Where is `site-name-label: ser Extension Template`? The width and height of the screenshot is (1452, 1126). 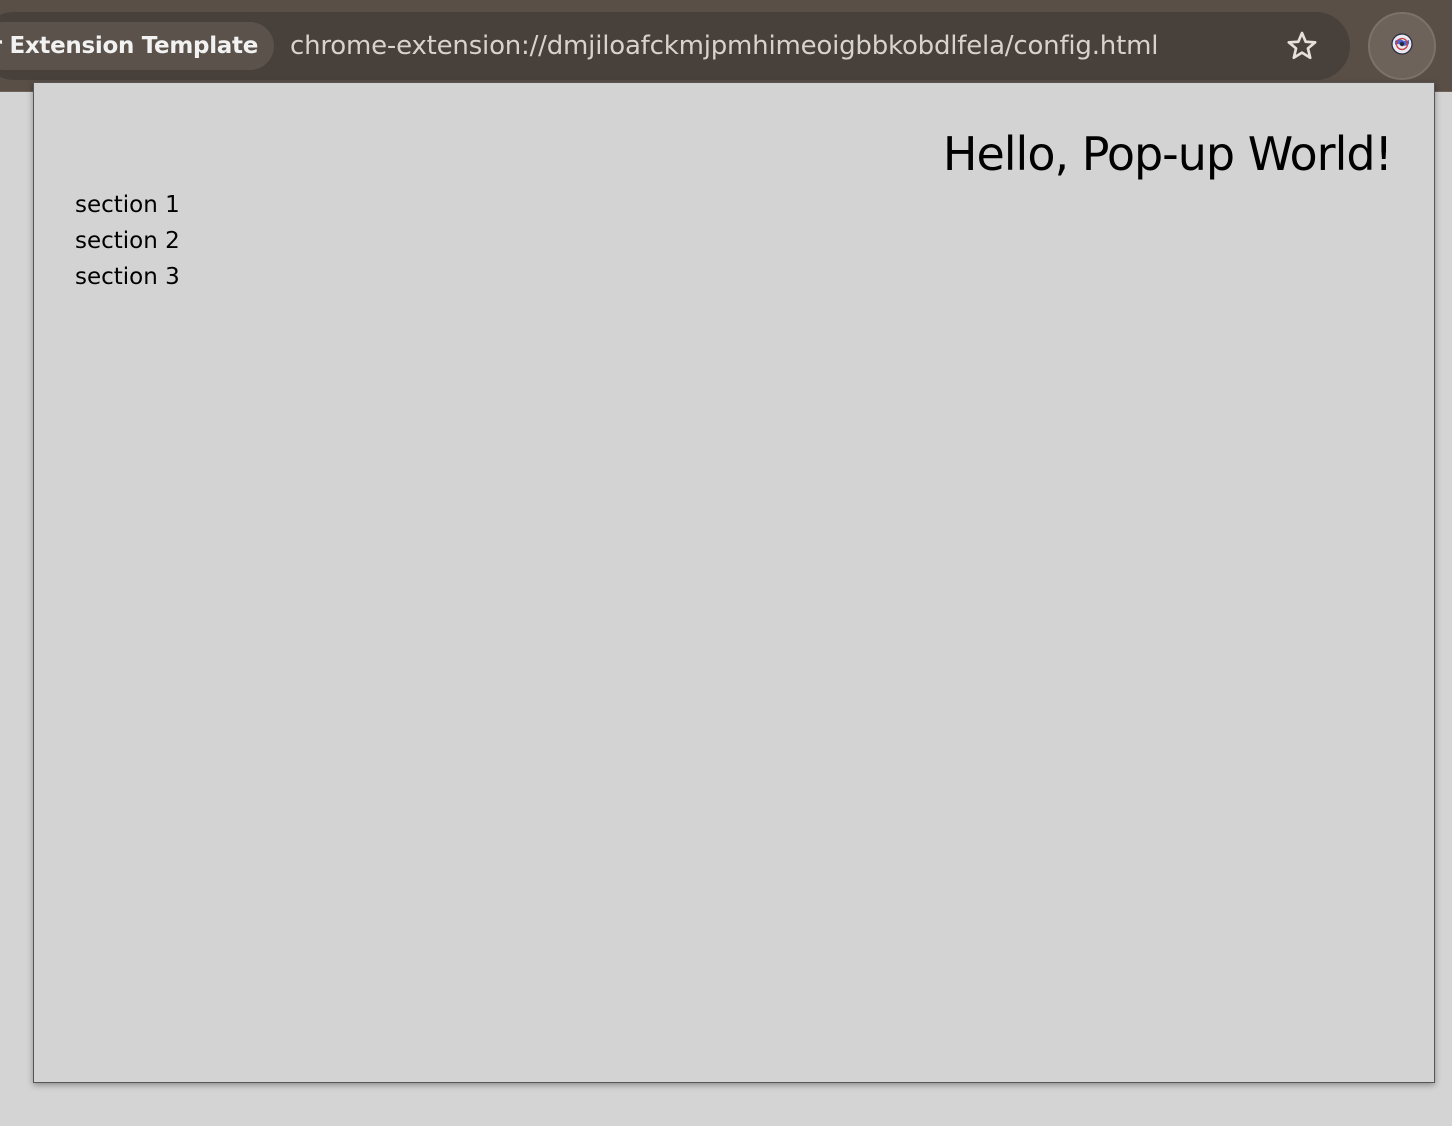 site-name-label: ser Extension Template is located at coordinates (129, 46).